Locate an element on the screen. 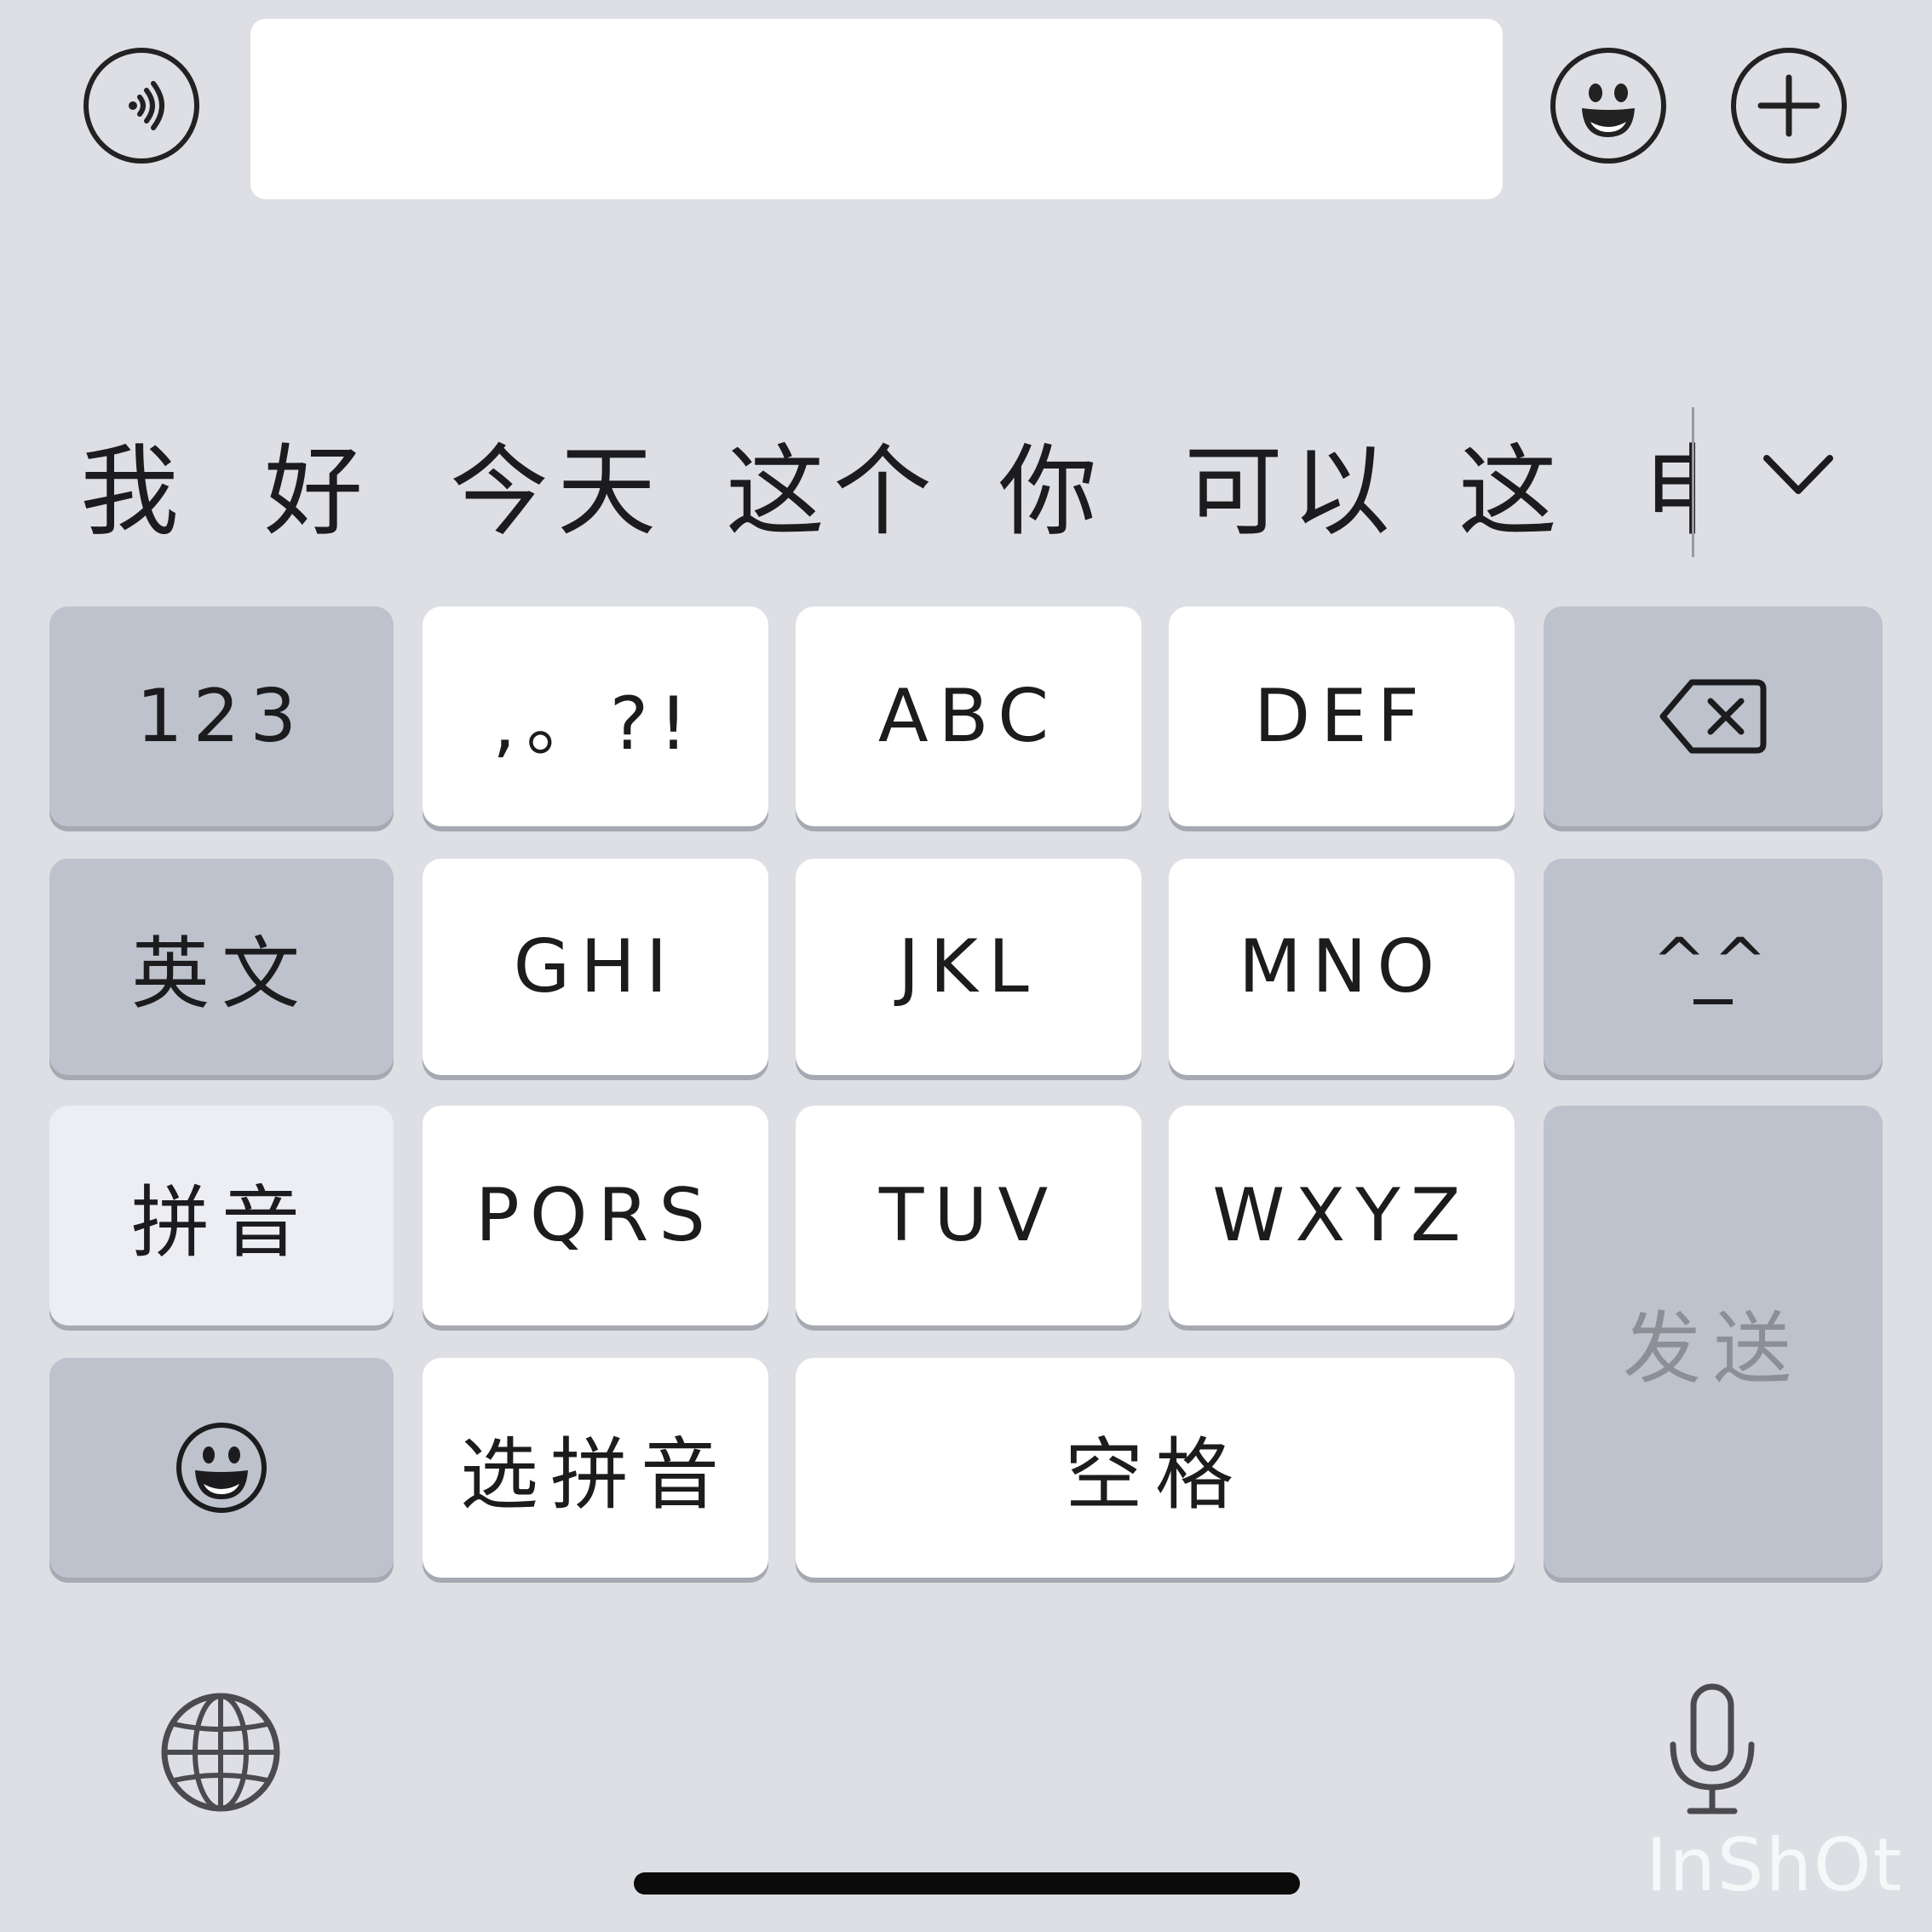  candidate-item: 我 is located at coordinates (134, 492).